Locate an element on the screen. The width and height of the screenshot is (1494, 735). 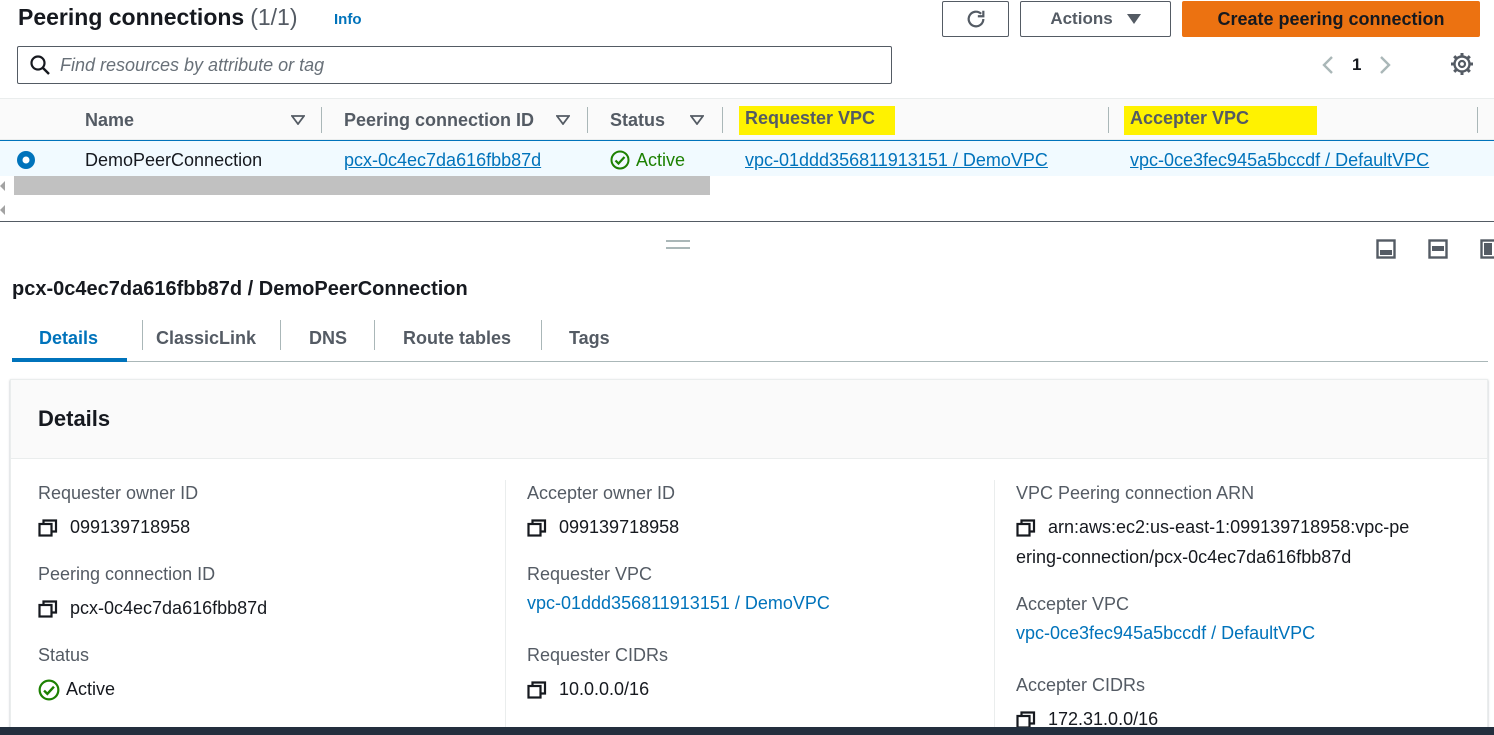
search-field is located at coordinates (454, 65).